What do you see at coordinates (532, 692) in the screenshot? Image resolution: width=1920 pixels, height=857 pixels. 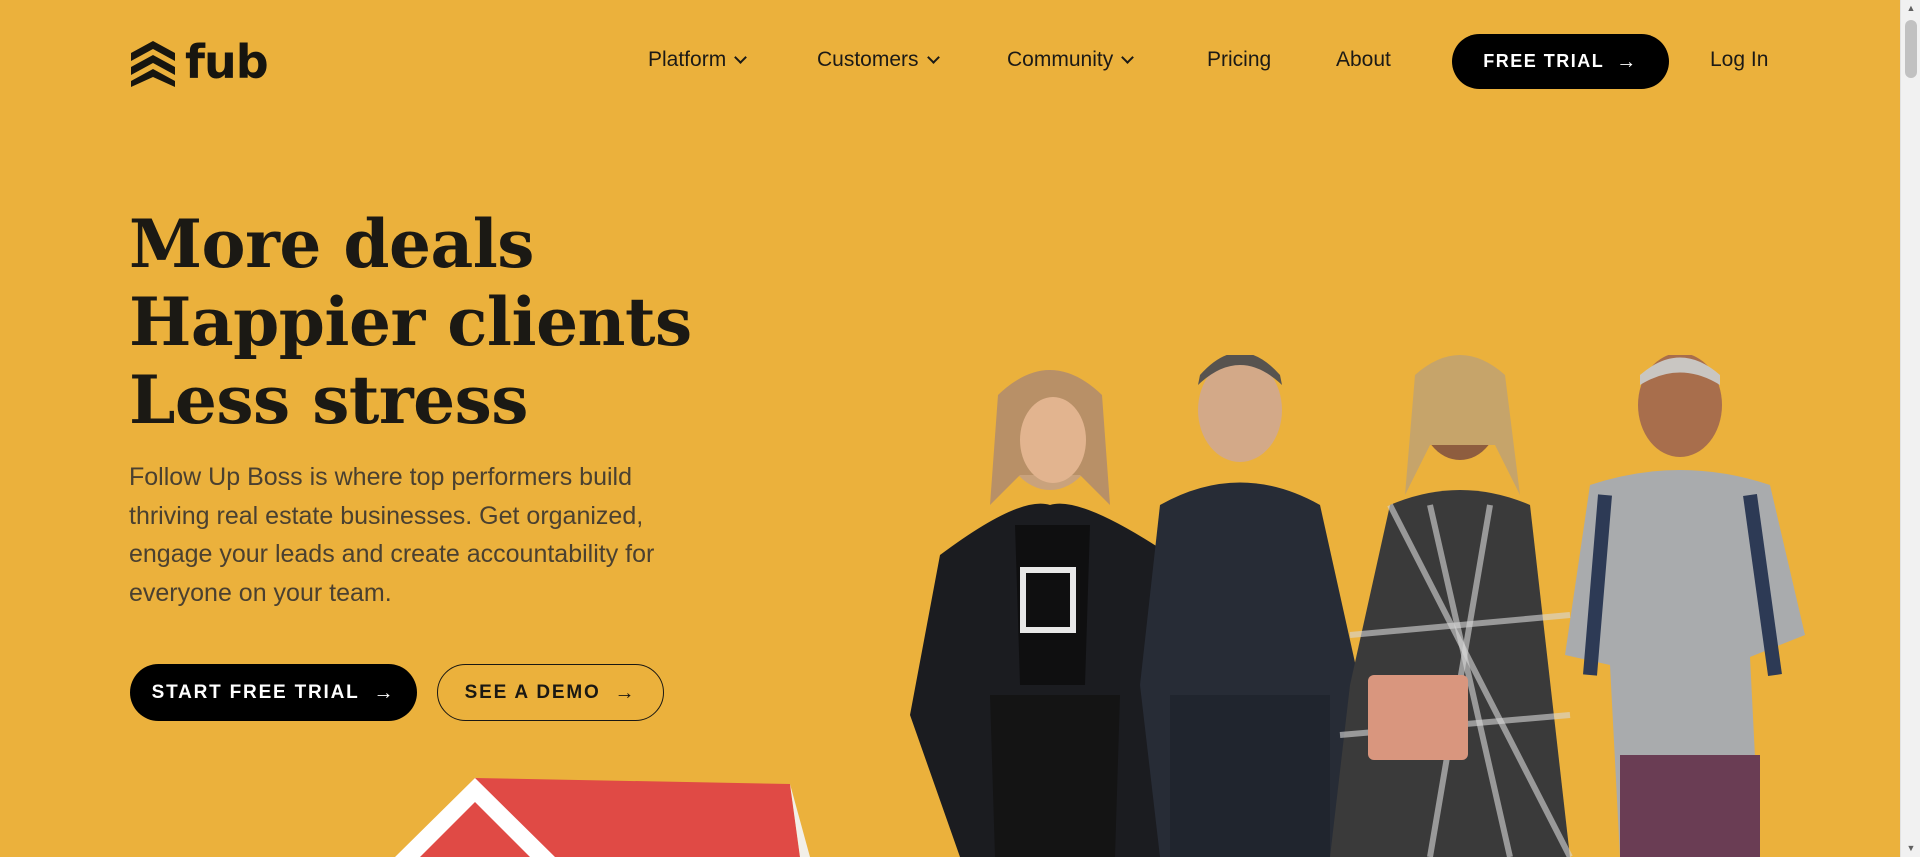 I see `see-demo-label: SEE A DEMO` at bounding box center [532, 692].